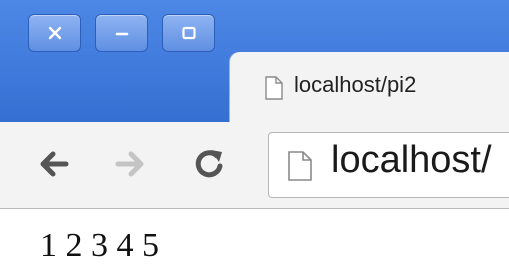 The width and height of the screenshot is (509, 279). I want to click on back-button, so click(54, 164).